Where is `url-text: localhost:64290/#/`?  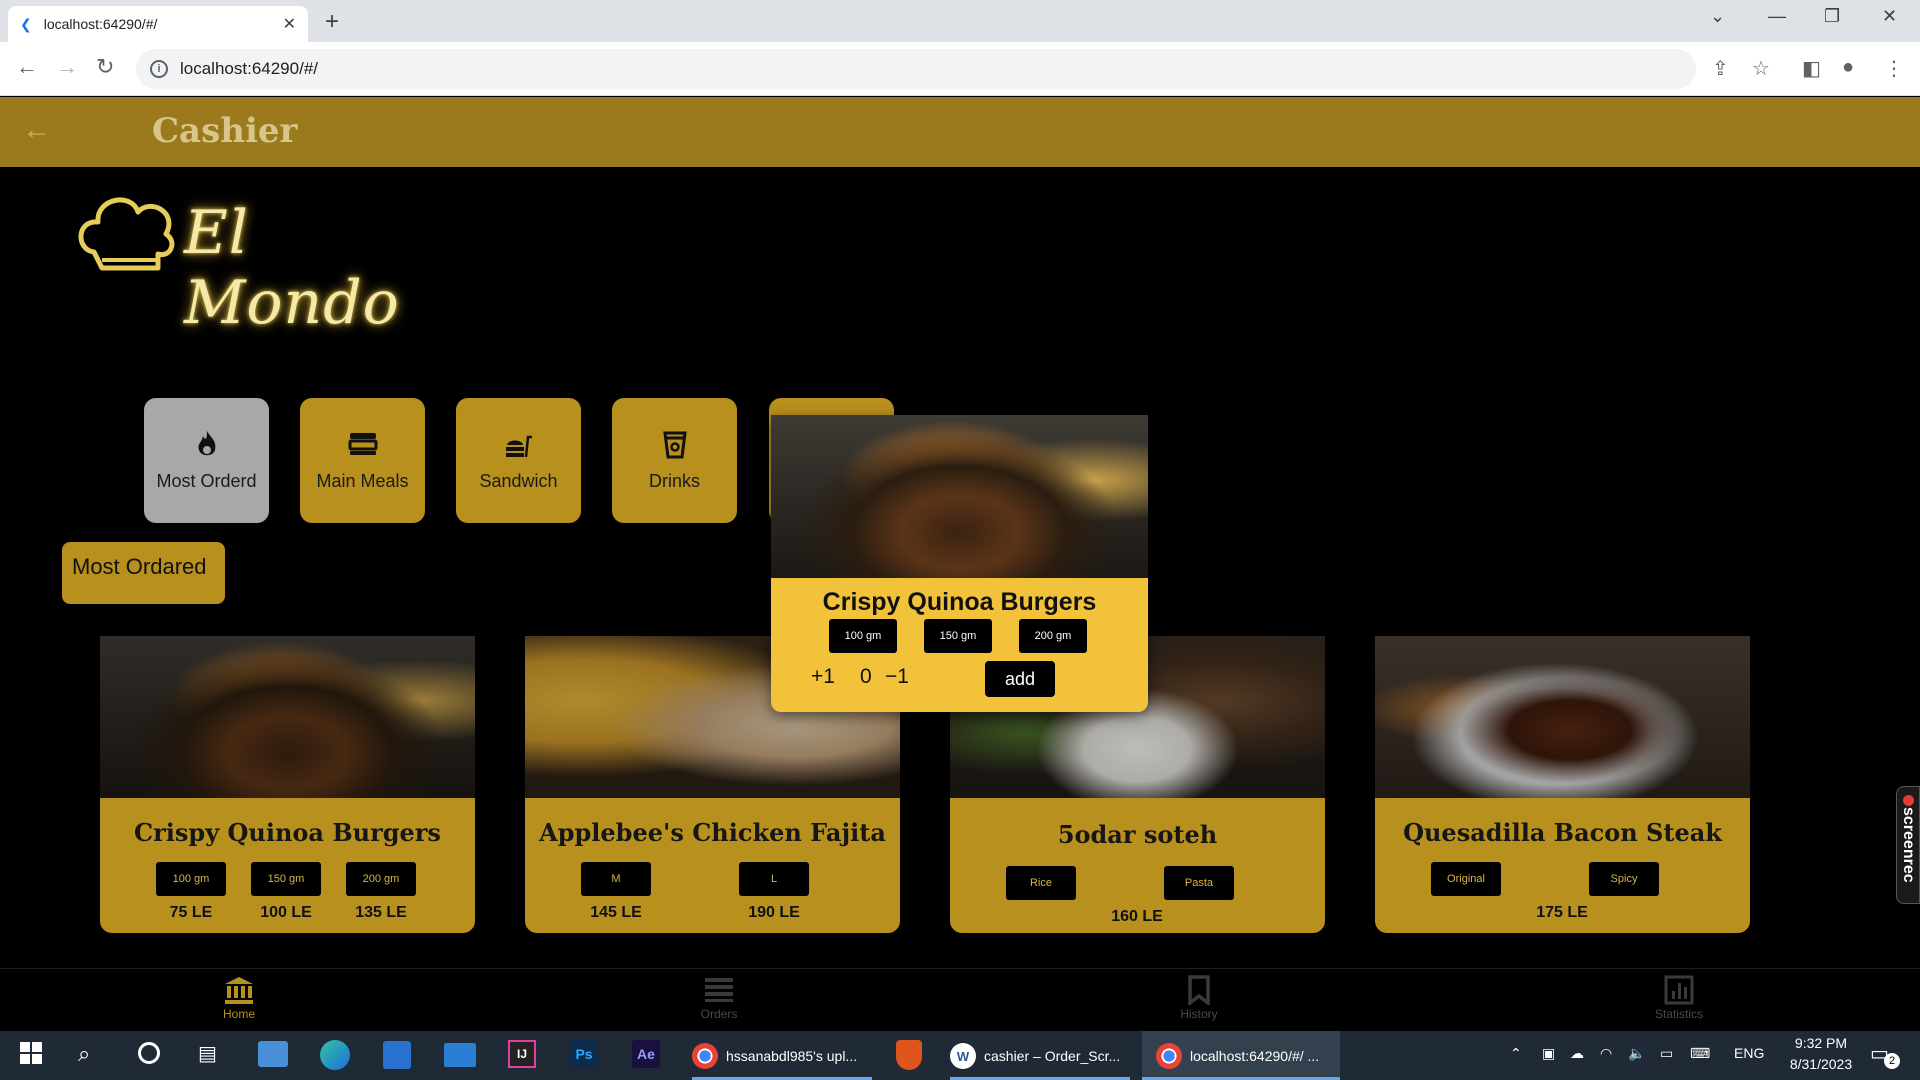
url-text: localhost:64290/#/ is located at coordinates (249, 68).